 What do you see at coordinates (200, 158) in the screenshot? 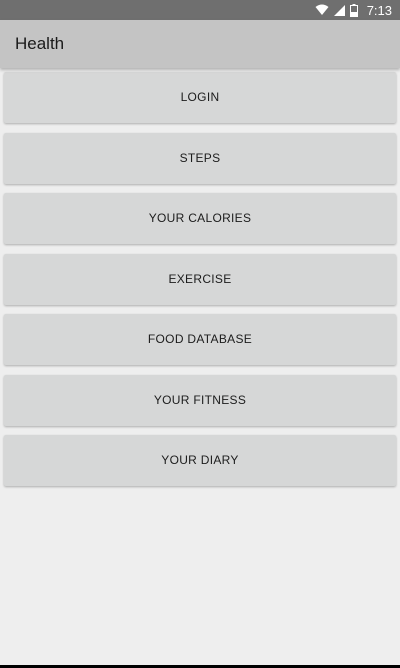
I see `steps-button: STEPS` at bounding box center [200, 158].